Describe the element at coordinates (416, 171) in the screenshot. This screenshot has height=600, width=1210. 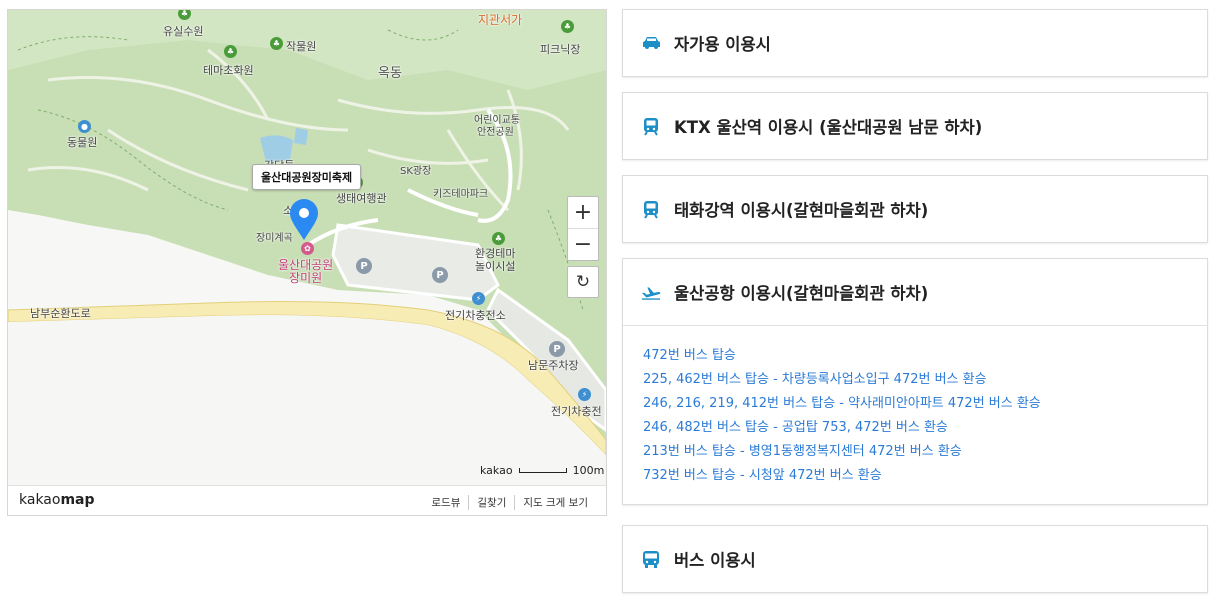
I see `map-label-sk-square: SK광장` at that location.